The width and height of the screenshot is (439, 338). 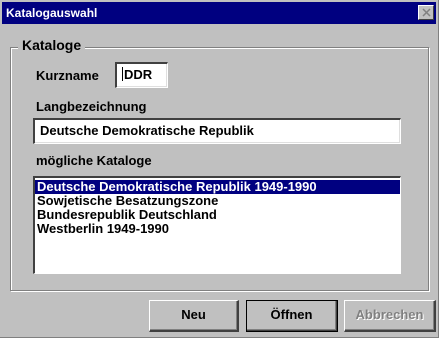 I want to click on list-item: Westberlin 1949-1990, so click(x=217, y=229).